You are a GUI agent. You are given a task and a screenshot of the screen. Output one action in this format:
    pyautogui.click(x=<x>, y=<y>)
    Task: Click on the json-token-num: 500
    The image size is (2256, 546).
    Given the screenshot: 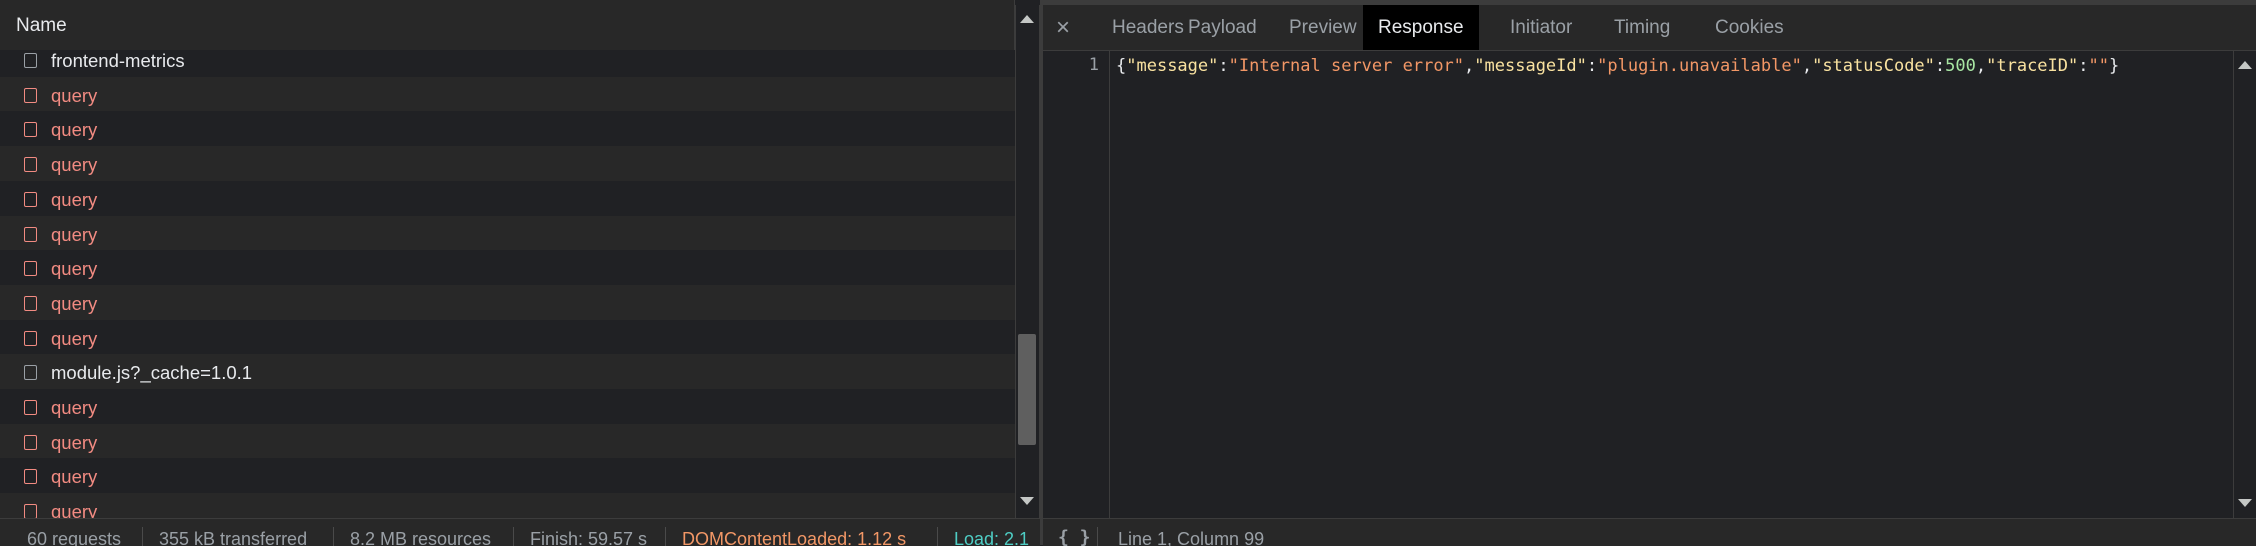 What is the action you would take?
    pyautogui.click(x=1960, y=66)
    